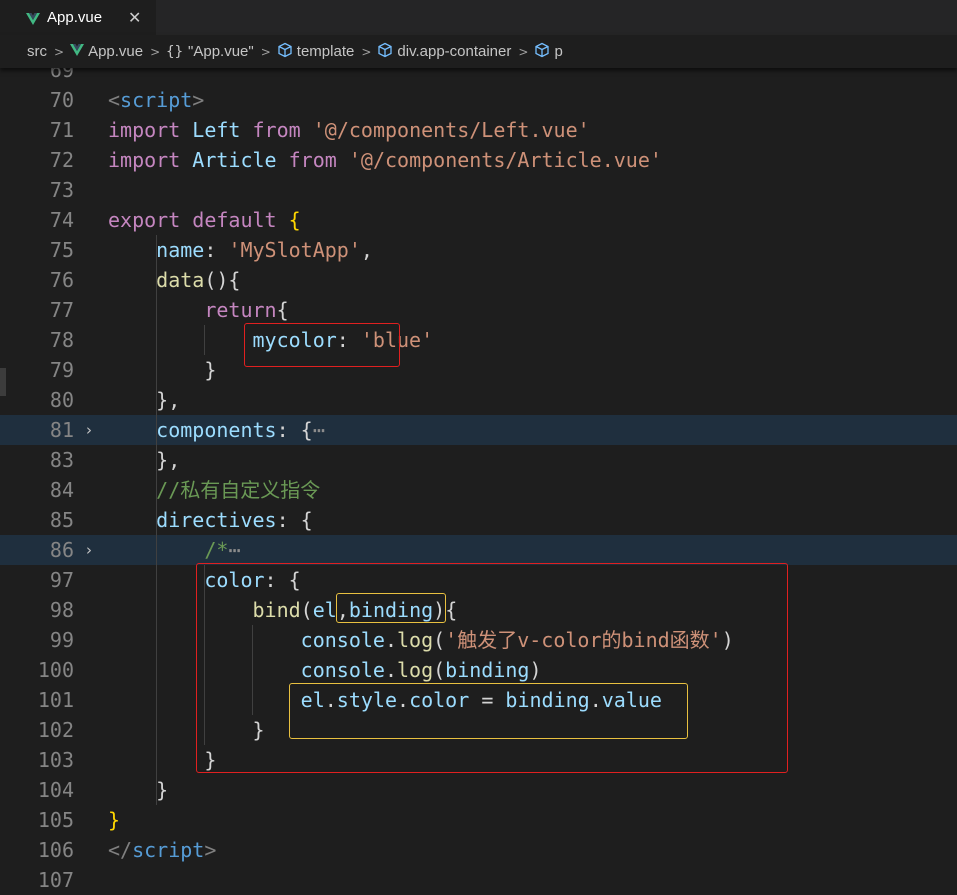 The width and height of the screenshot is (957, 895). I want to click on breadcrumb-item: template, so click(315, 52).